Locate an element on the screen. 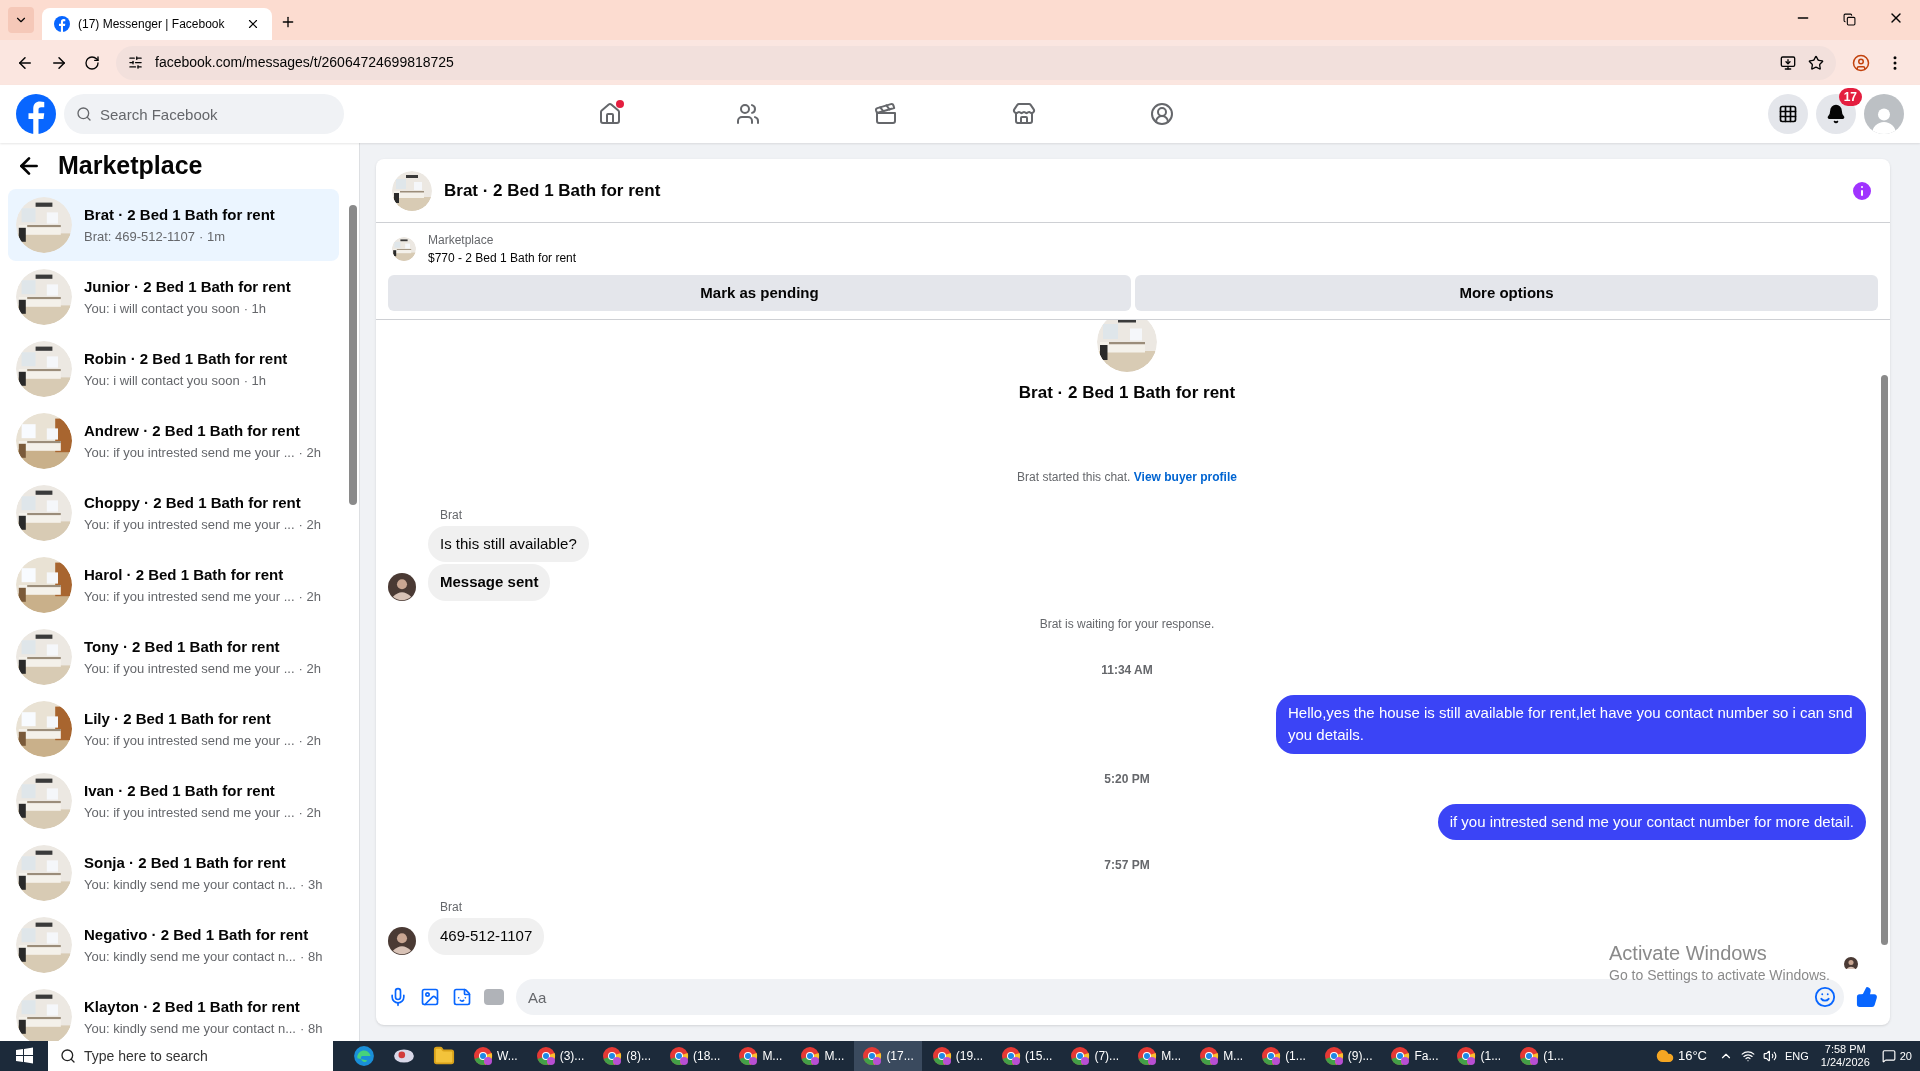 This screenshot has height=1071, width=1920. conversation-title: Lily · 2 Bed 1 Bath for rent is located at coordinates (178, 719).